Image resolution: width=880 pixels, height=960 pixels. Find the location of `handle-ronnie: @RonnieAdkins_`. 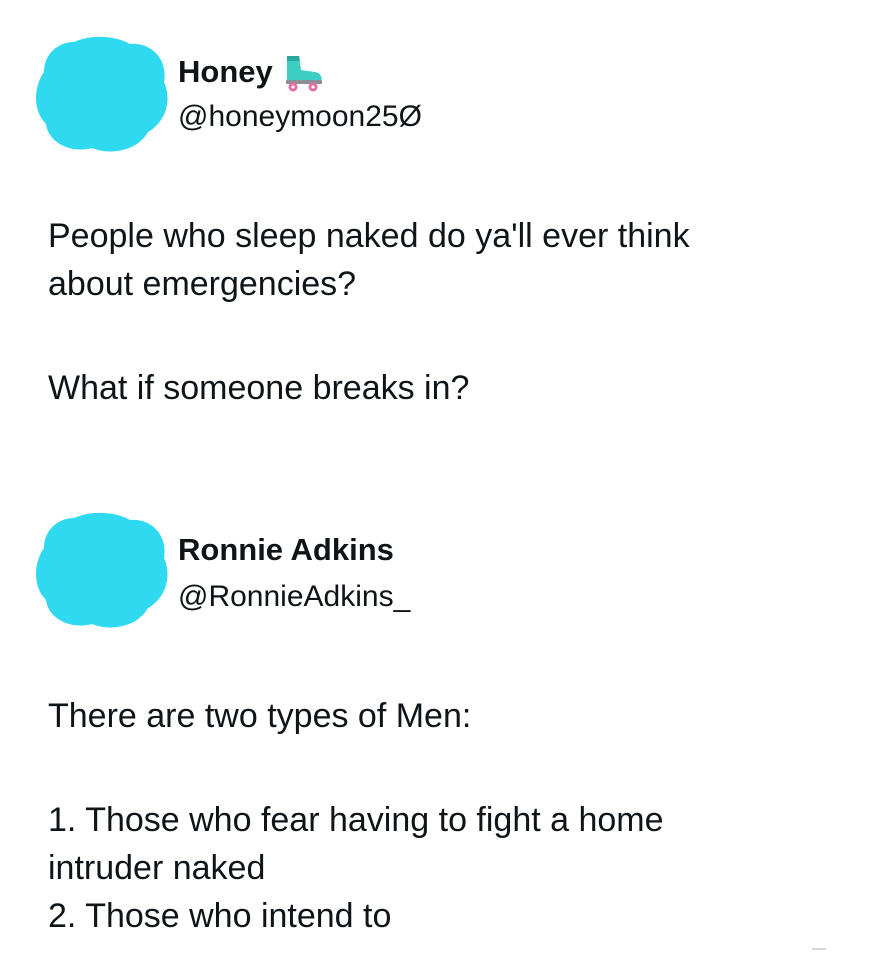

handle-ronnie: @RonnieAdkins_ is located at coordinates (294, 597).